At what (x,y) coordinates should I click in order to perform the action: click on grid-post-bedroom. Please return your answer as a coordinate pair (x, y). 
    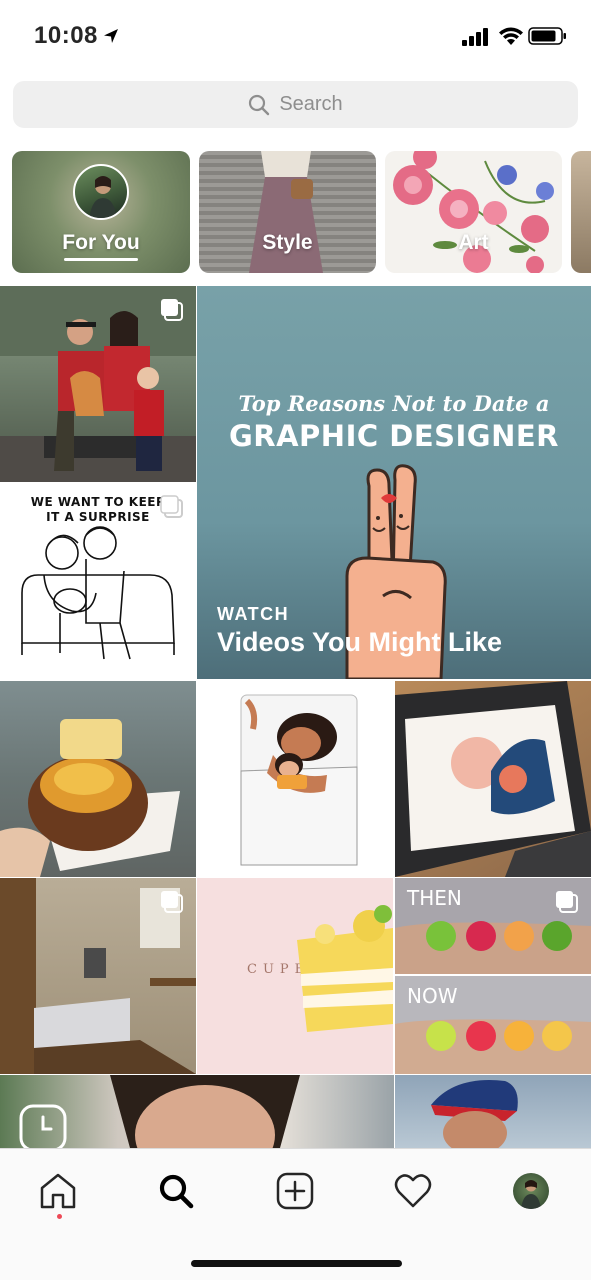
    Looking at the image, I should click on (98, 976).